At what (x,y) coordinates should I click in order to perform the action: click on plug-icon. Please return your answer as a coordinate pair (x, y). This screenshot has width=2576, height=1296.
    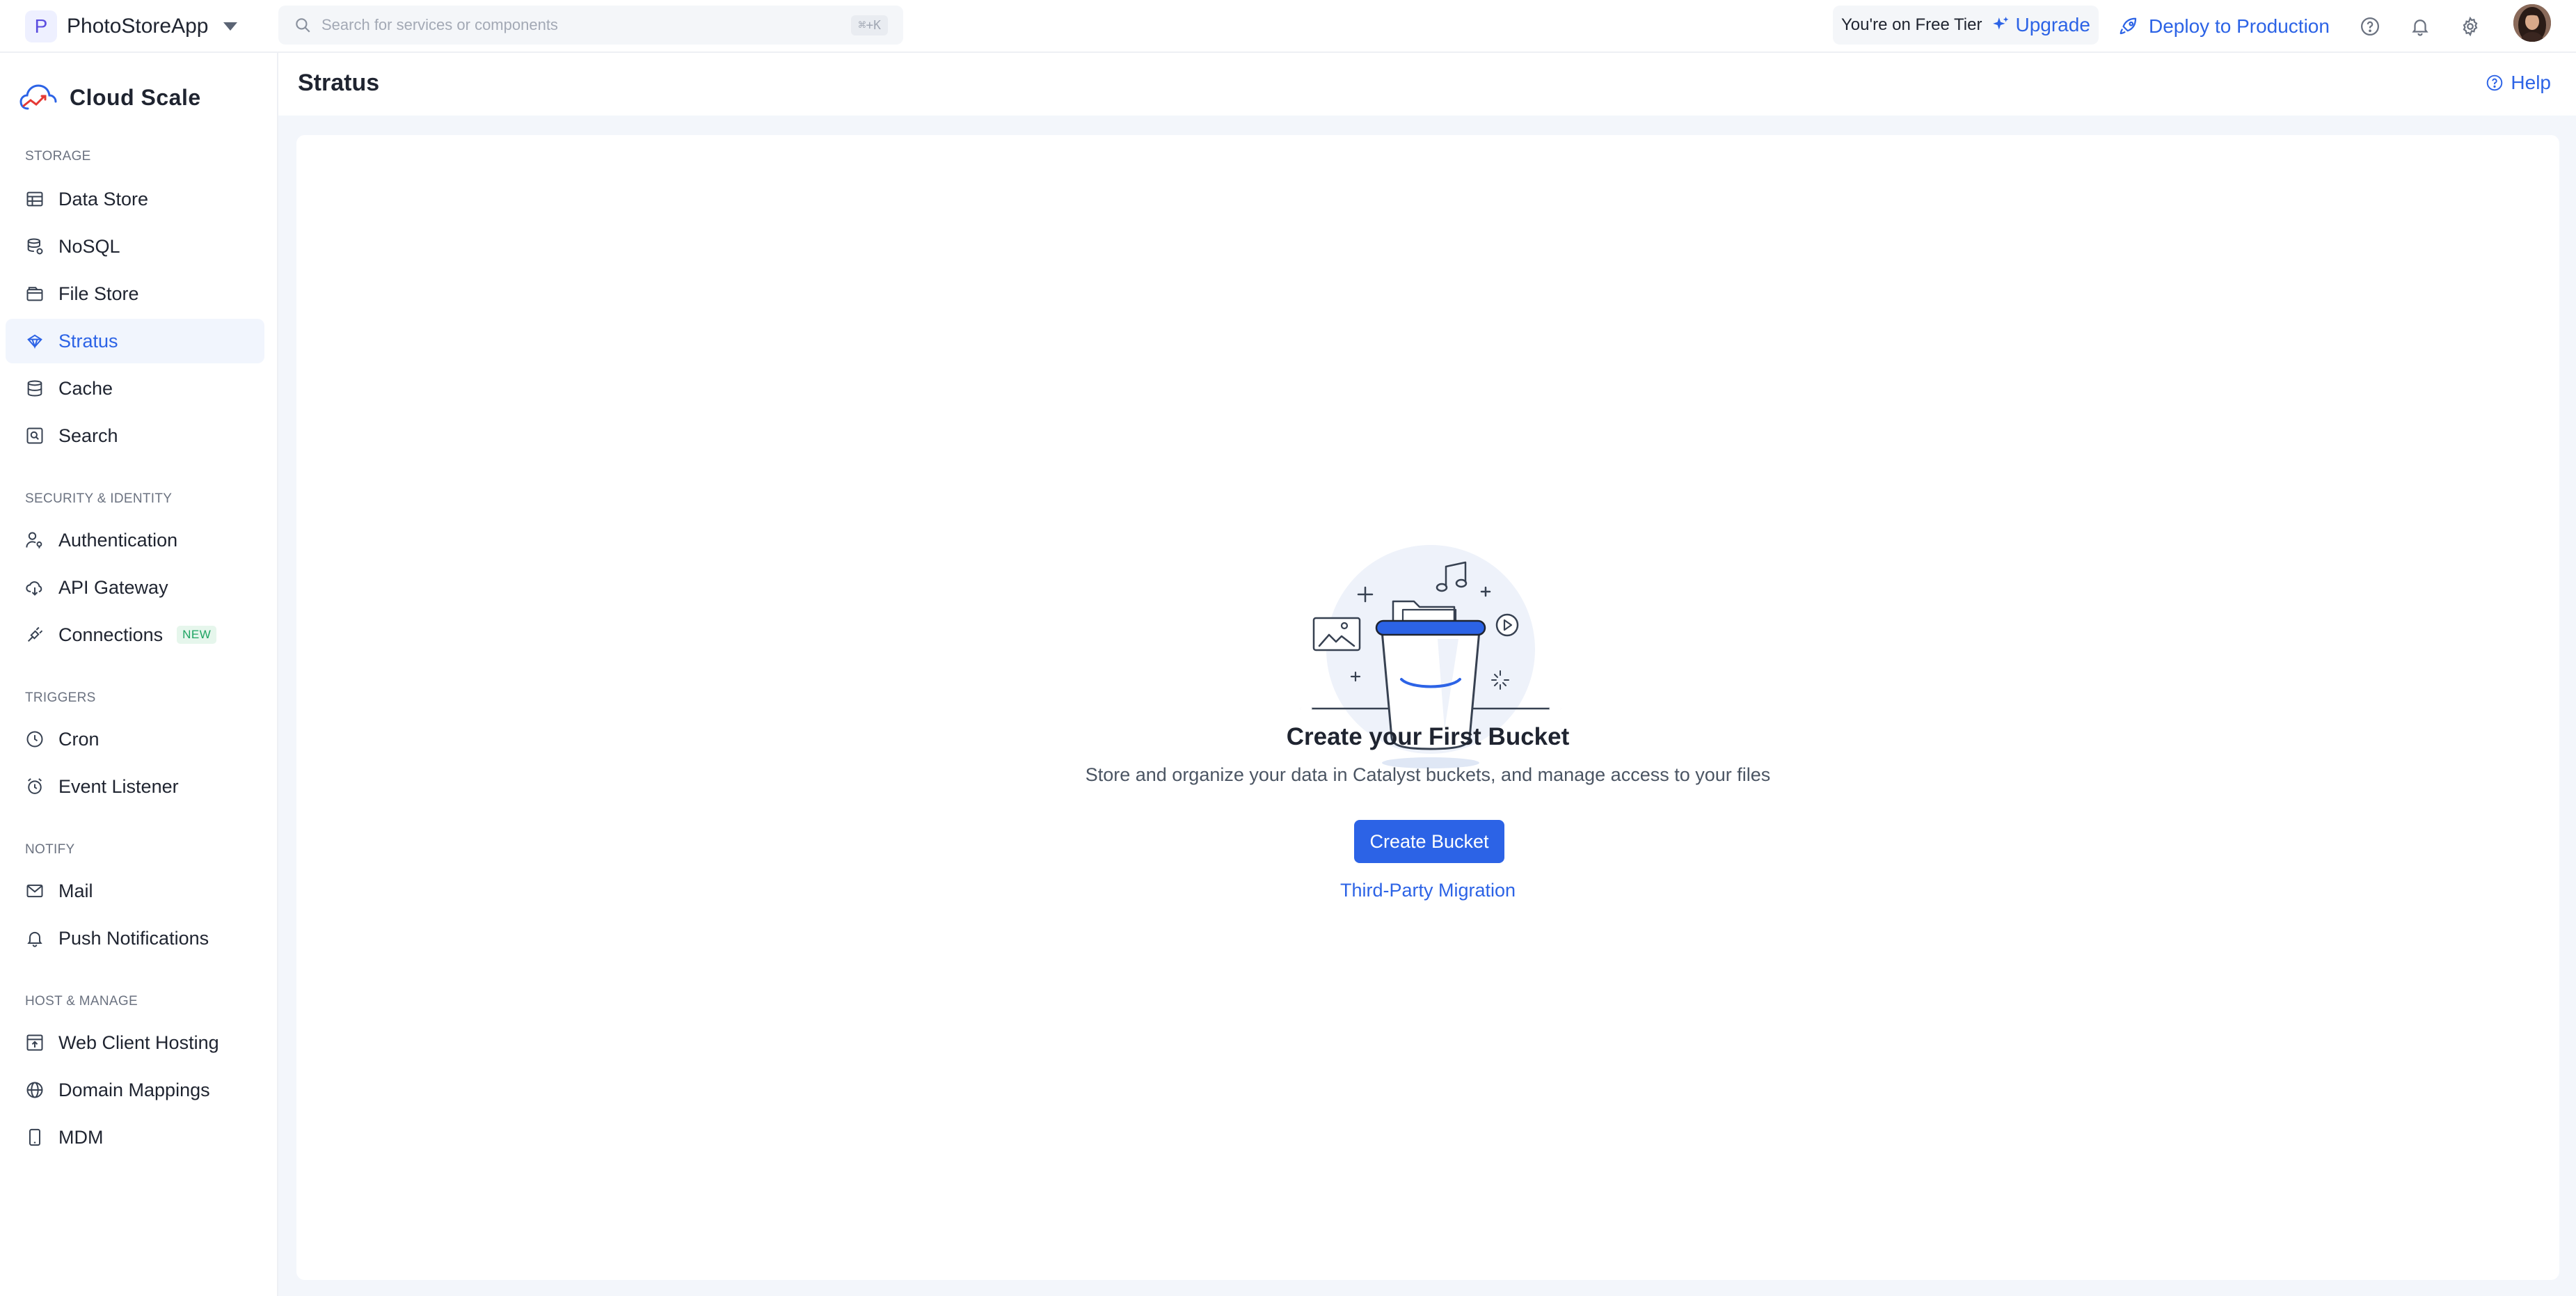
    Looking at the image, I should click on (35, 634).